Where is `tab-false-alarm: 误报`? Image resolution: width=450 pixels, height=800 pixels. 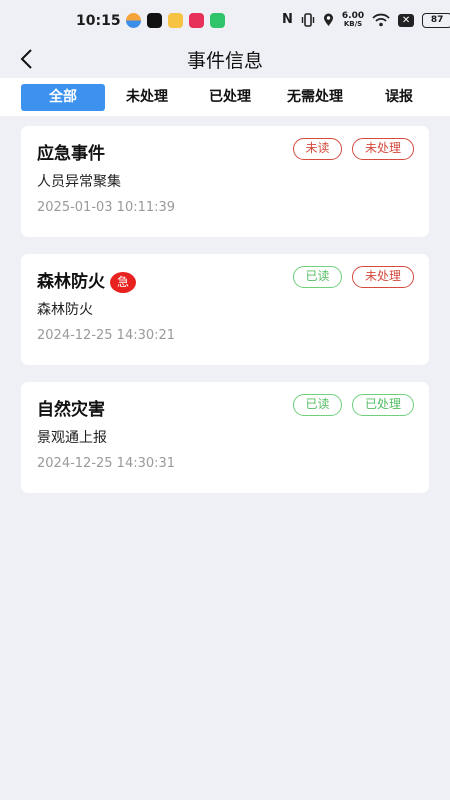 tab-false-alarm: 误报 is located at coordinates (399, 97).